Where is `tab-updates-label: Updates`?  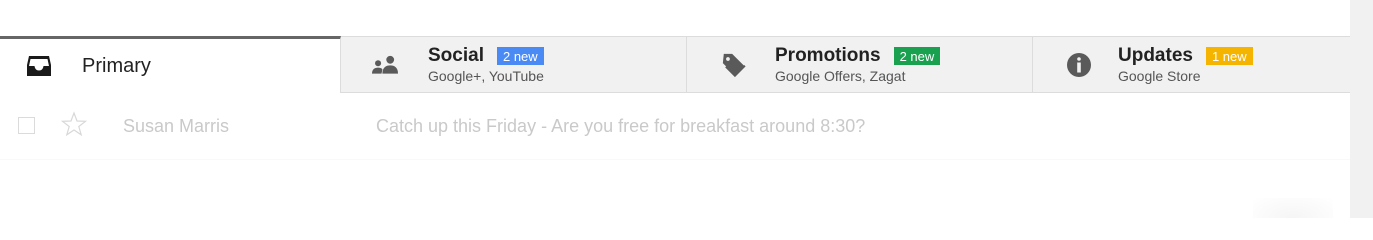
tab-updates-label: Updates is located at coordinates (1155, 55).